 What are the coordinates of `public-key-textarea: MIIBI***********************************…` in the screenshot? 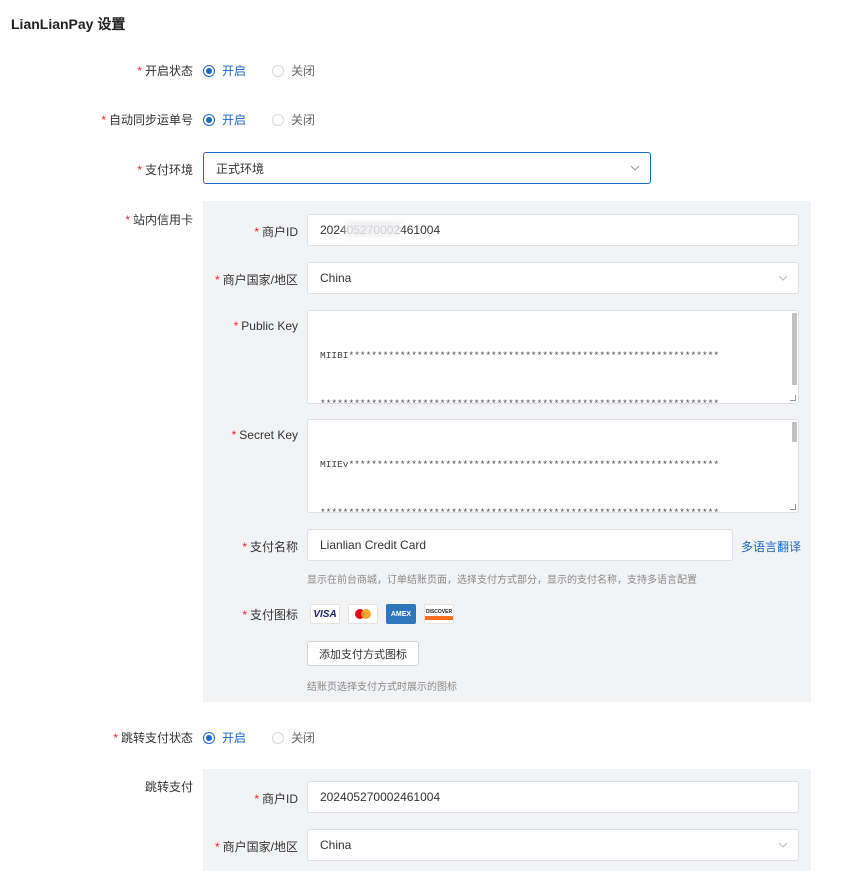 It's located at (553, 357).